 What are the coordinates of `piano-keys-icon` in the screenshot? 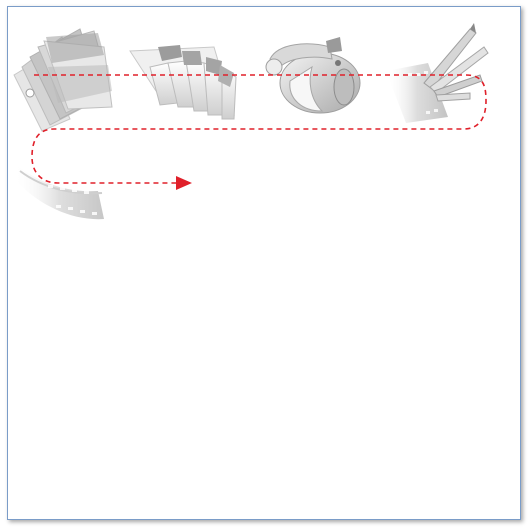 It's located at (183, 82).